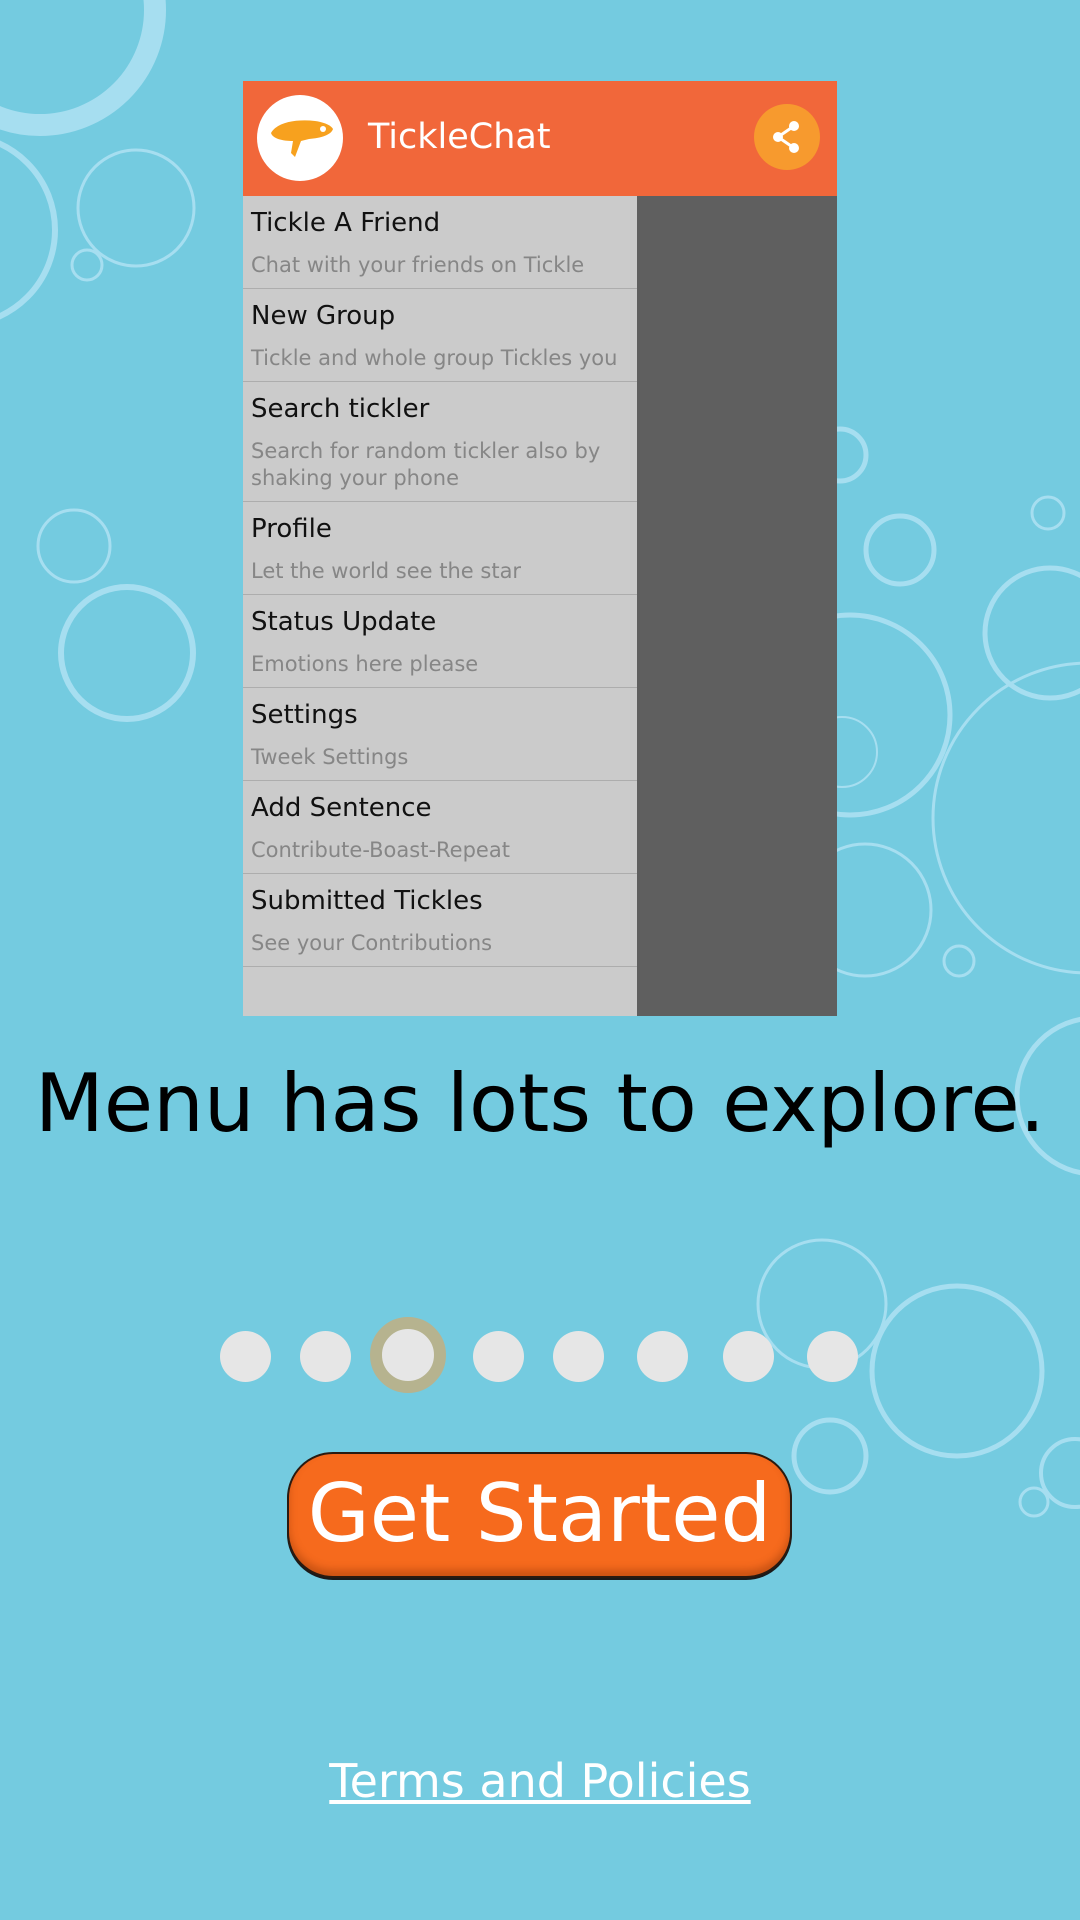 This screenshot has width=1080, height=1920. Describe the element at coordinates (440, 734) in the screenshot. I see `menu-item-settings: Settings Tweek Settings` at that location.